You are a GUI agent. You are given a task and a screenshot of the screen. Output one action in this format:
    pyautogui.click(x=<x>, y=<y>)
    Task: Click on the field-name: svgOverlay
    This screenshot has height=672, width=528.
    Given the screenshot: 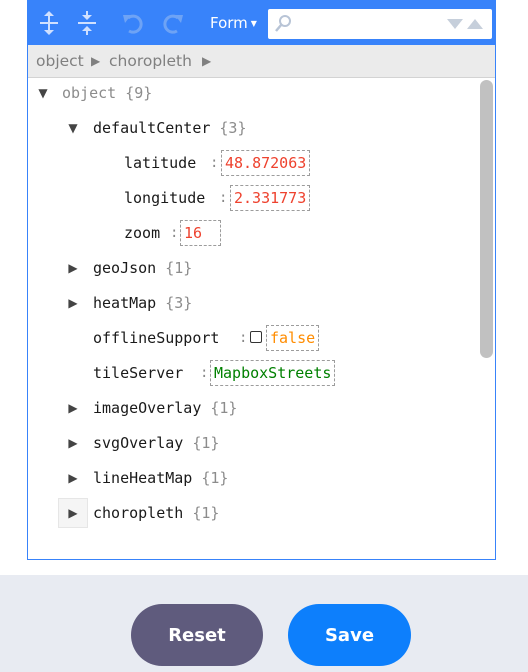 What is the action you would take?
    pyautogui.click(x=138, y=443)
    